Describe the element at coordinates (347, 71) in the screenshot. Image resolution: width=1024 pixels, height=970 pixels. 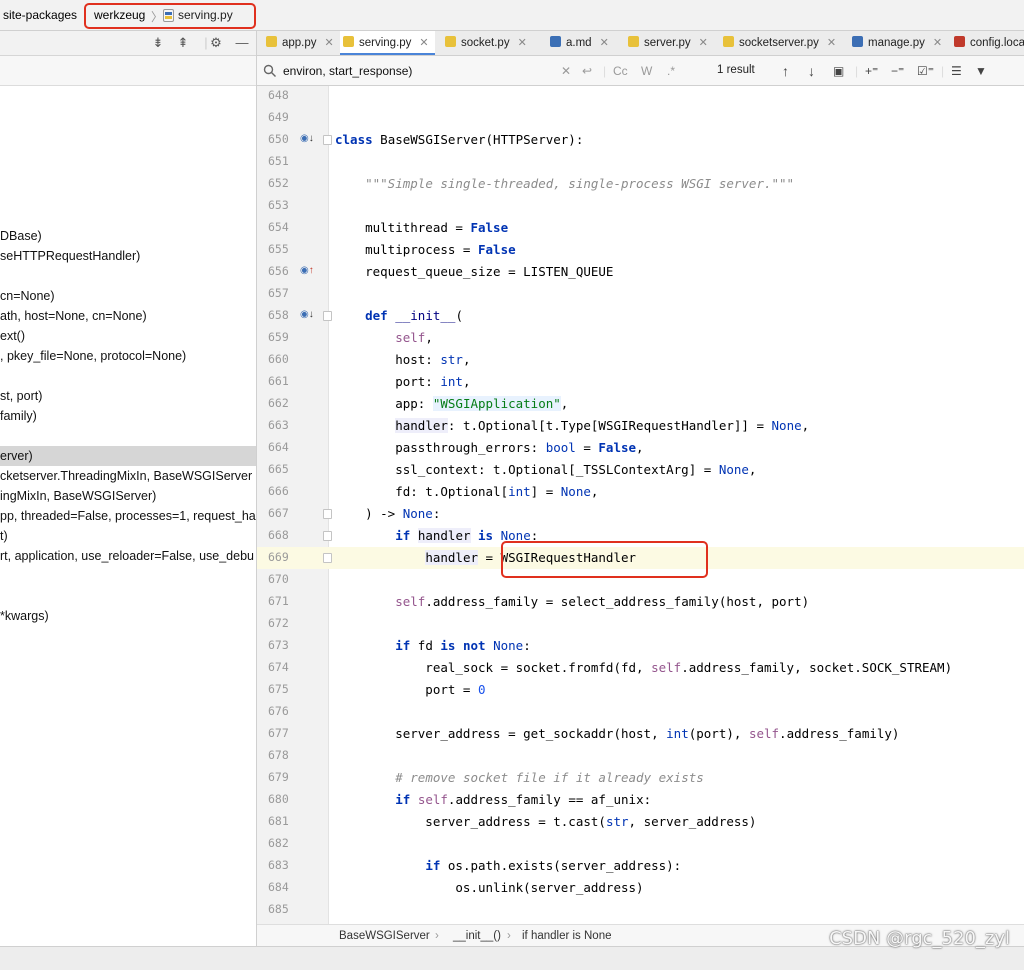
I see `search-input: environ, start_response)` at that location.